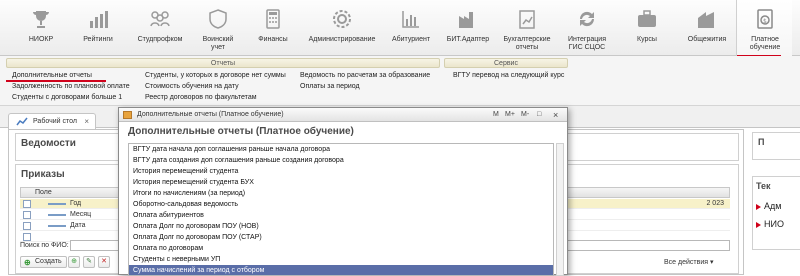 Image resolution: width=800 pixels, height=276 pixels. Describe the element at coordinates (48, 261) in the screenshot. I see `create-button-label: Создать` at that location.